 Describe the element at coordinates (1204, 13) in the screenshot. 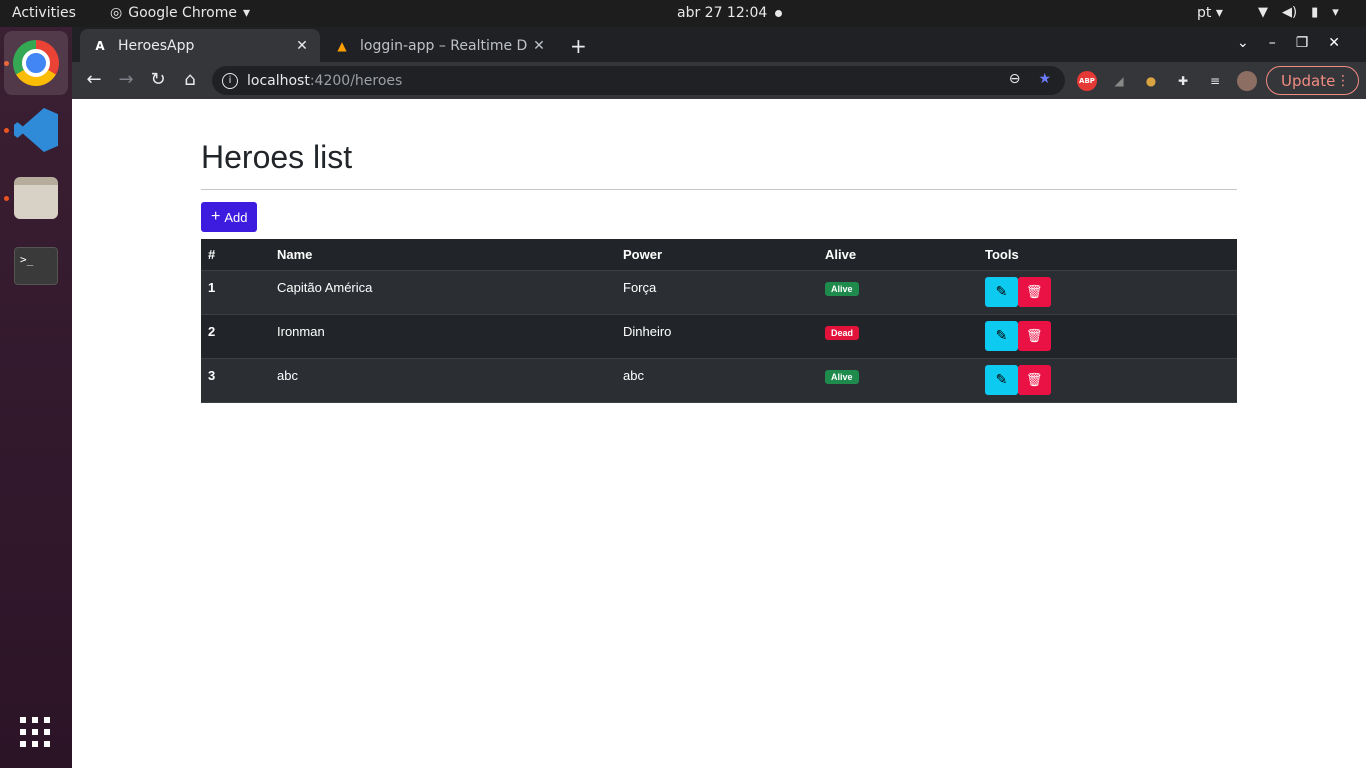

I see `language-label: pt` at that location.